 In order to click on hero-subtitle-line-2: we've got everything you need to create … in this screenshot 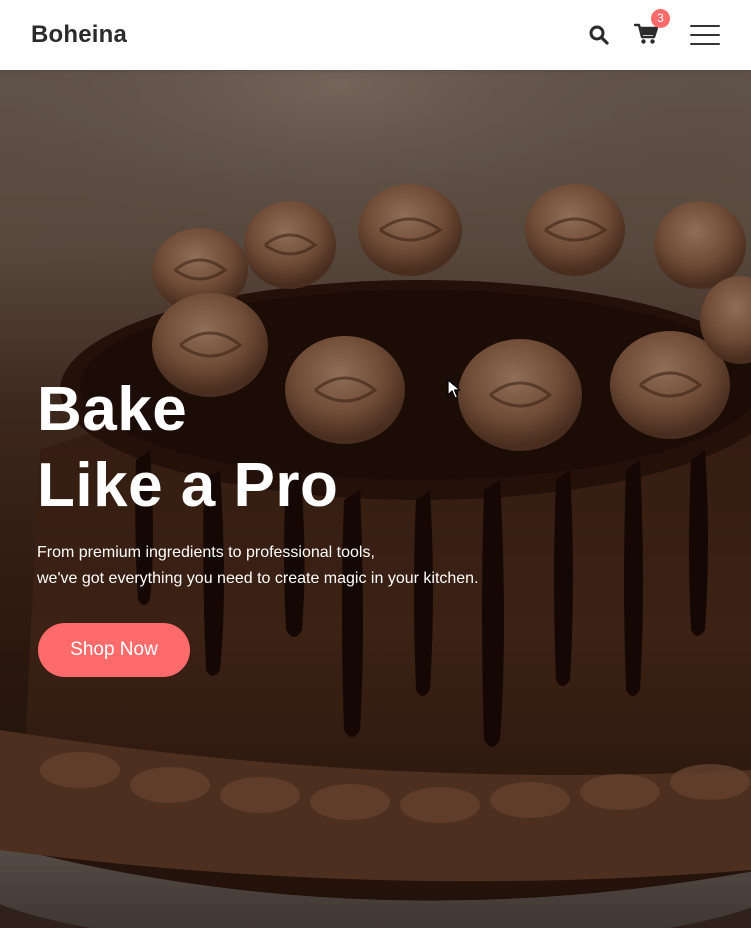, I will do `click(258, 578)`.